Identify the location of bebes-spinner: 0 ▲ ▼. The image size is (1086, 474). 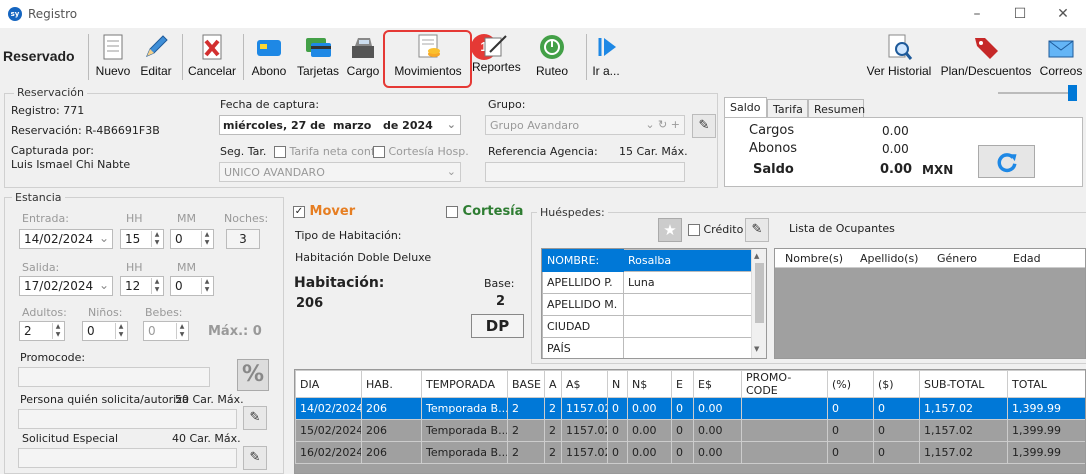
(166, 331).